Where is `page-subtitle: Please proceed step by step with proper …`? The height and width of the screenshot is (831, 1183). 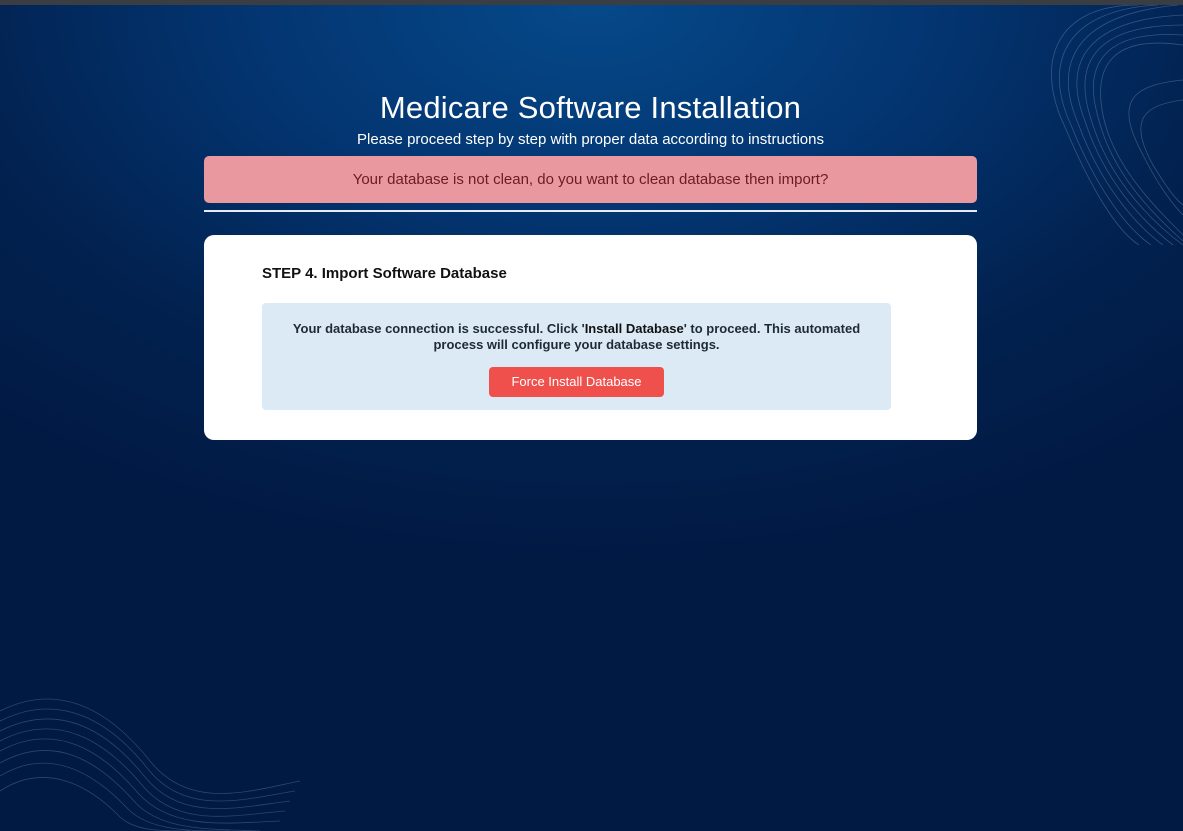 page-subtitle: Please proceed step by step with proper … is located at coordinates (590, 139).